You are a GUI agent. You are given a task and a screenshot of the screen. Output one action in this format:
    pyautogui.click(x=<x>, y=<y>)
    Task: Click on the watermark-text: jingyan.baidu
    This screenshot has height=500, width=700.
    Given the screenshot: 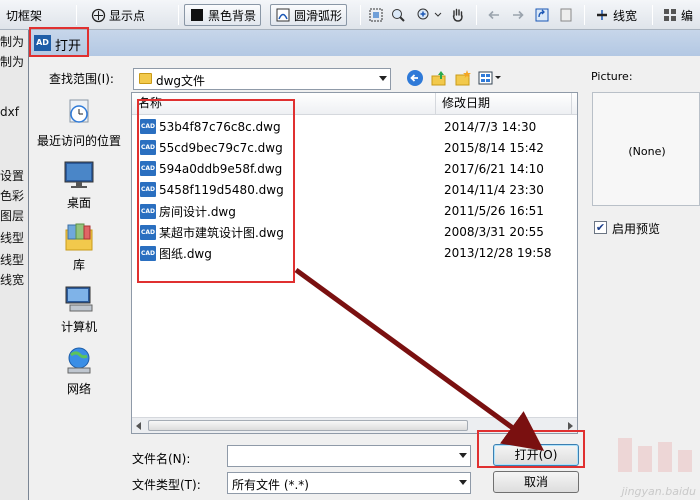 What is the action you would take?
    pyautogui.click(x=658, y=491)
    